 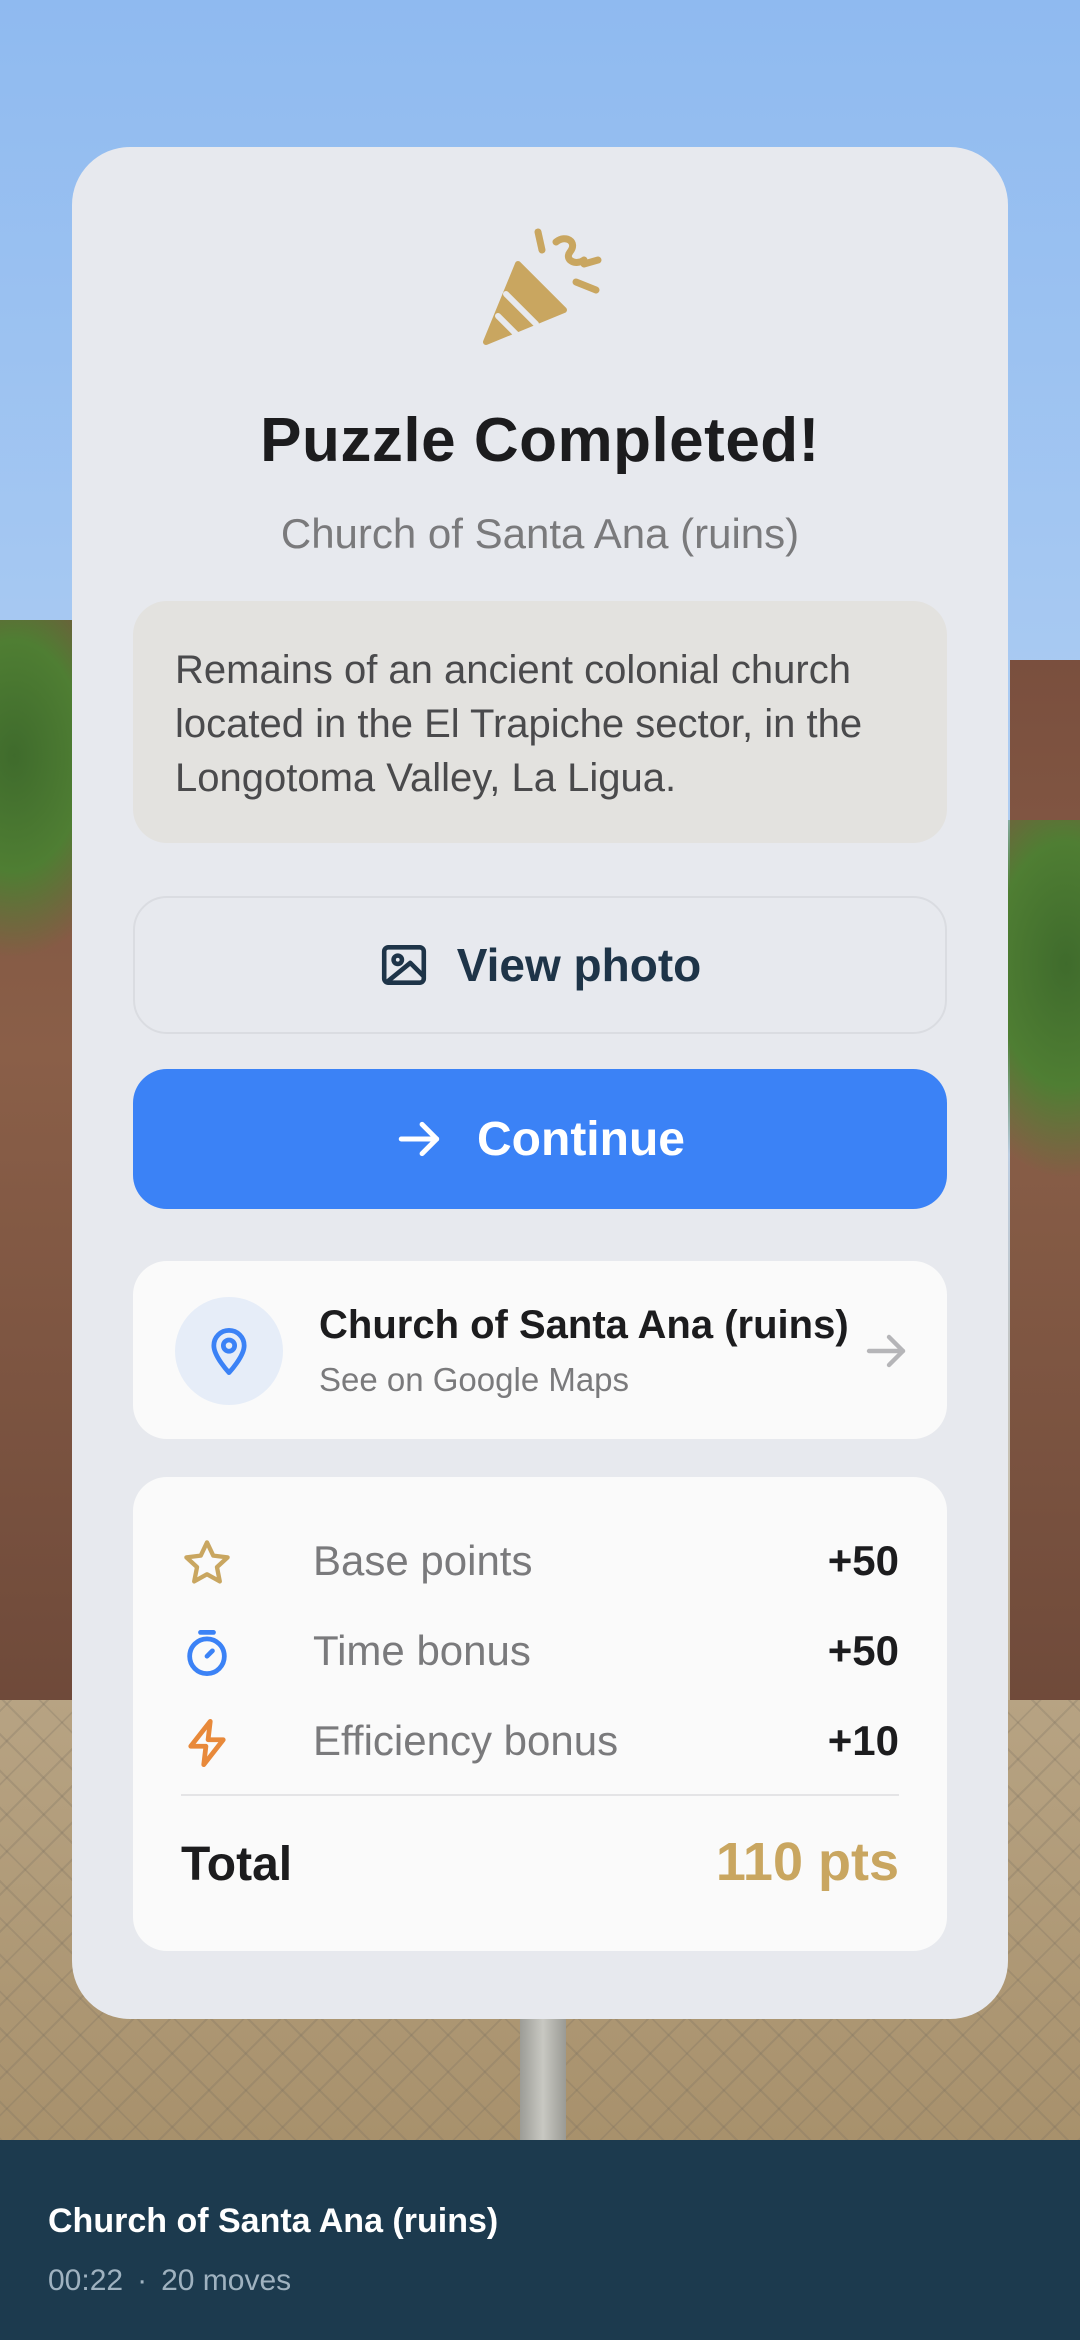 I want to click on points-row-time: Time bonus +50, so click(x=540, y=1652).